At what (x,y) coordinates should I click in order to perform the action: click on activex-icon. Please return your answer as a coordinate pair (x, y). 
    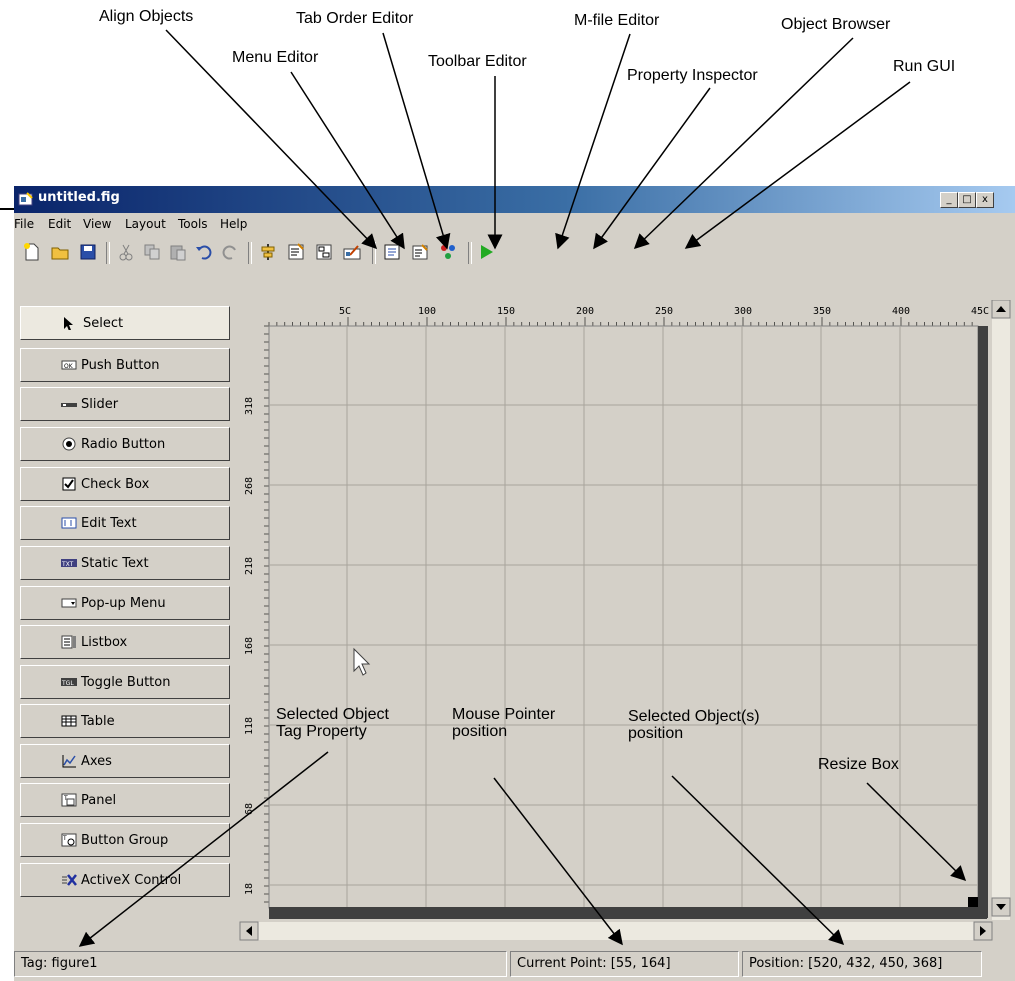
    Looking at the image, I should click on (69, 880).